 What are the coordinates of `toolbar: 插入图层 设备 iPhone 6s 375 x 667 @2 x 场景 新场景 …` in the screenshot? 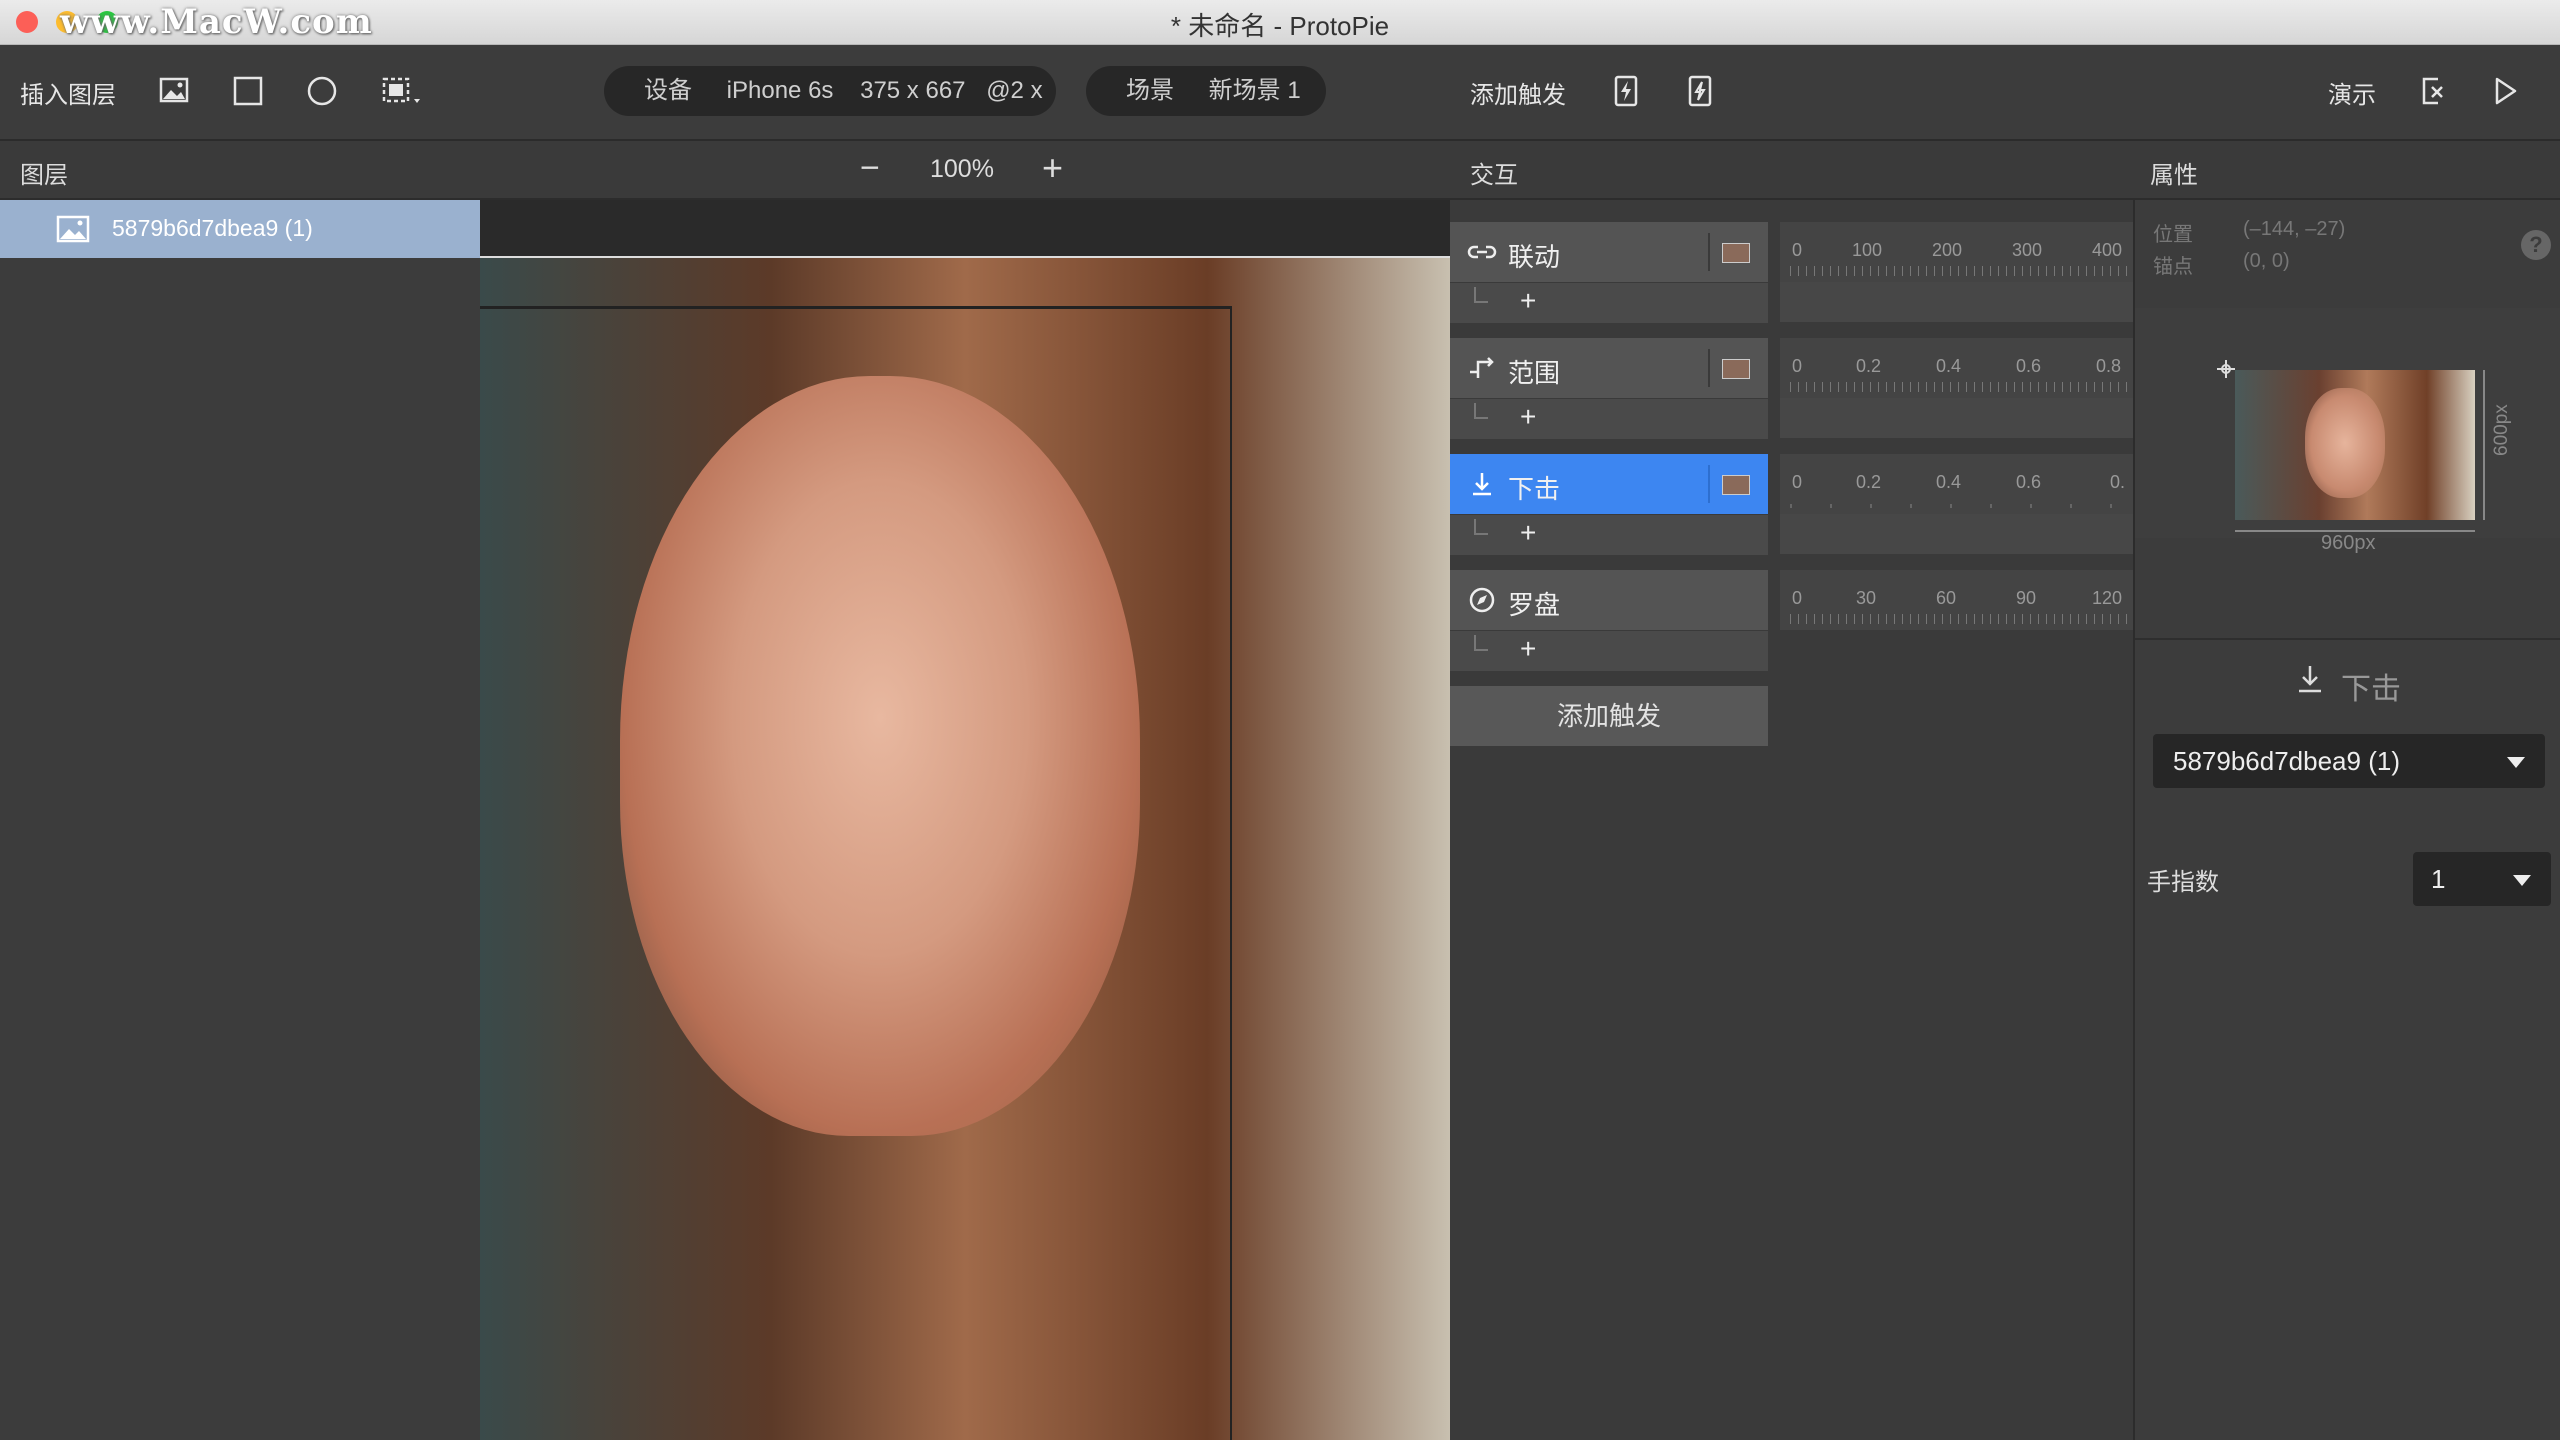 It's located at (1280, 93).